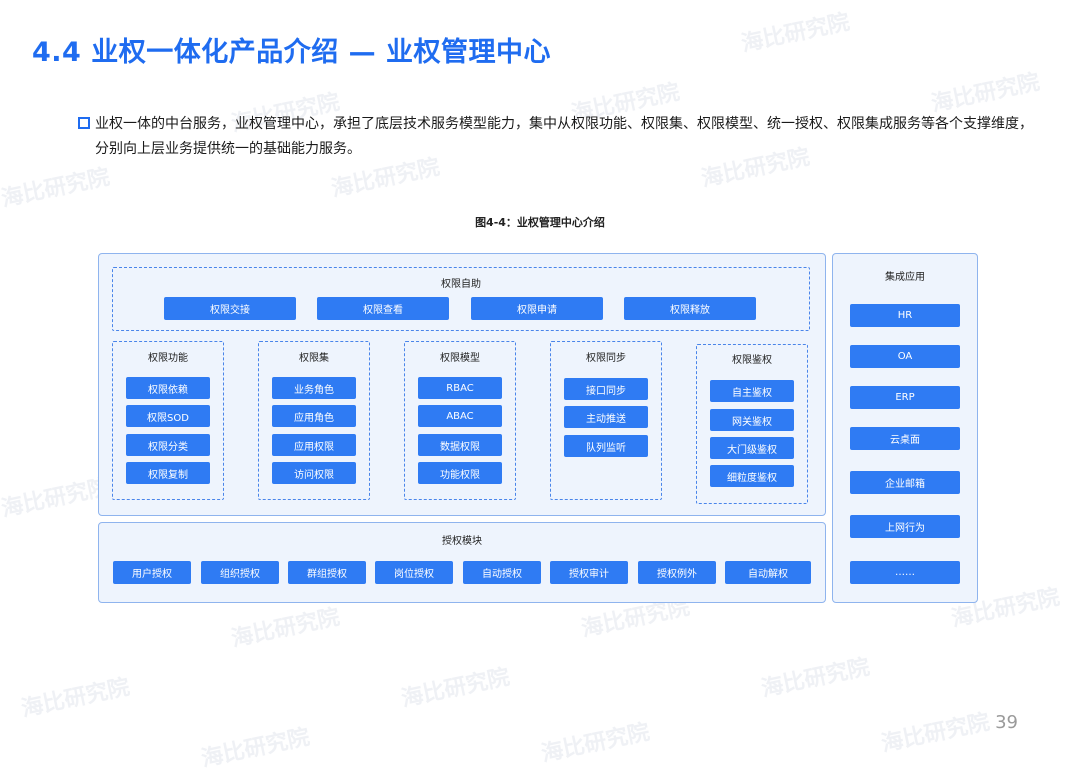 Image resolution: width=1080 pixels, height=773 pixels. Describe the element at coordinates (752, 476) in the screenshot. I see `column-item: 细粒度鉴权` at that location.